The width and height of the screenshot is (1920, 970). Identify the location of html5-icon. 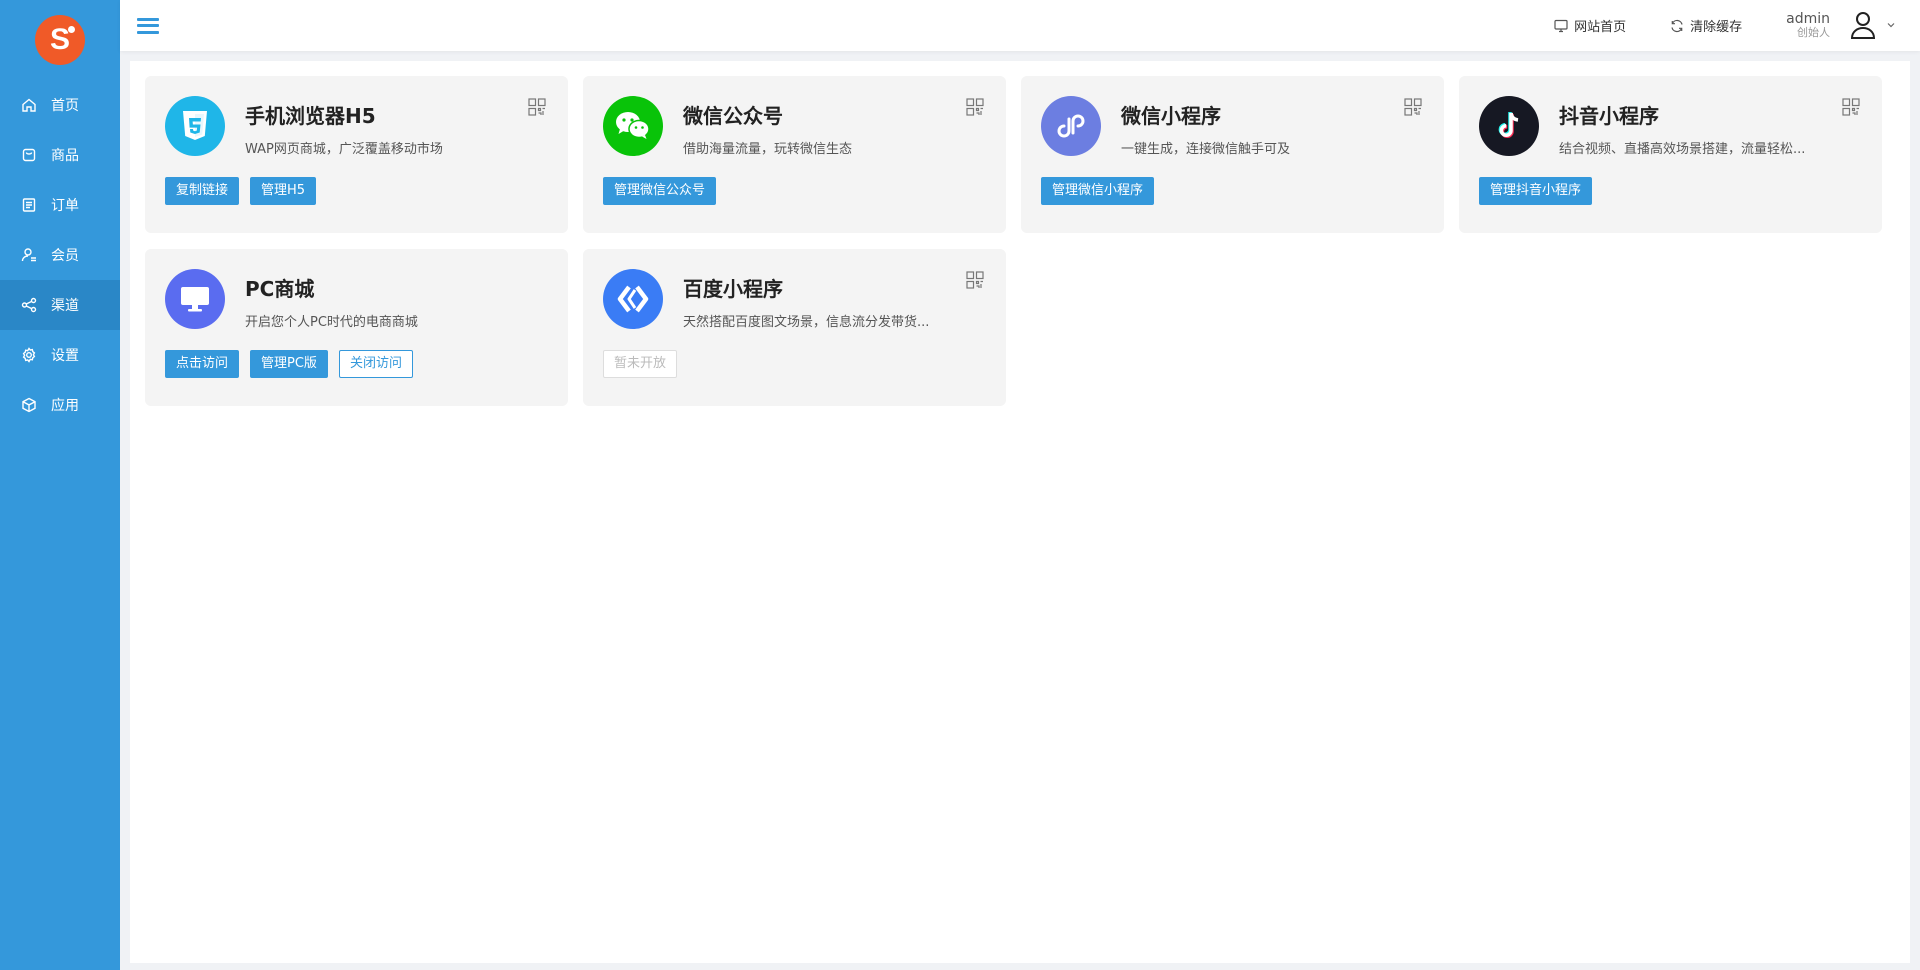
(195, 126).